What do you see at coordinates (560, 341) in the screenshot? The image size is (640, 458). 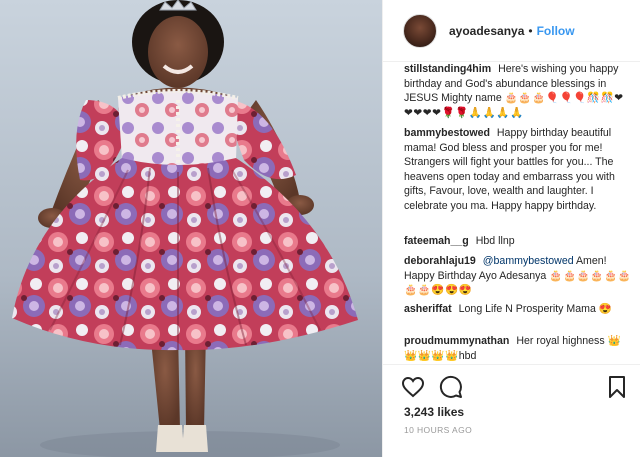 I see `comment-text: Her royal highness` at bounding box center [560, 341].